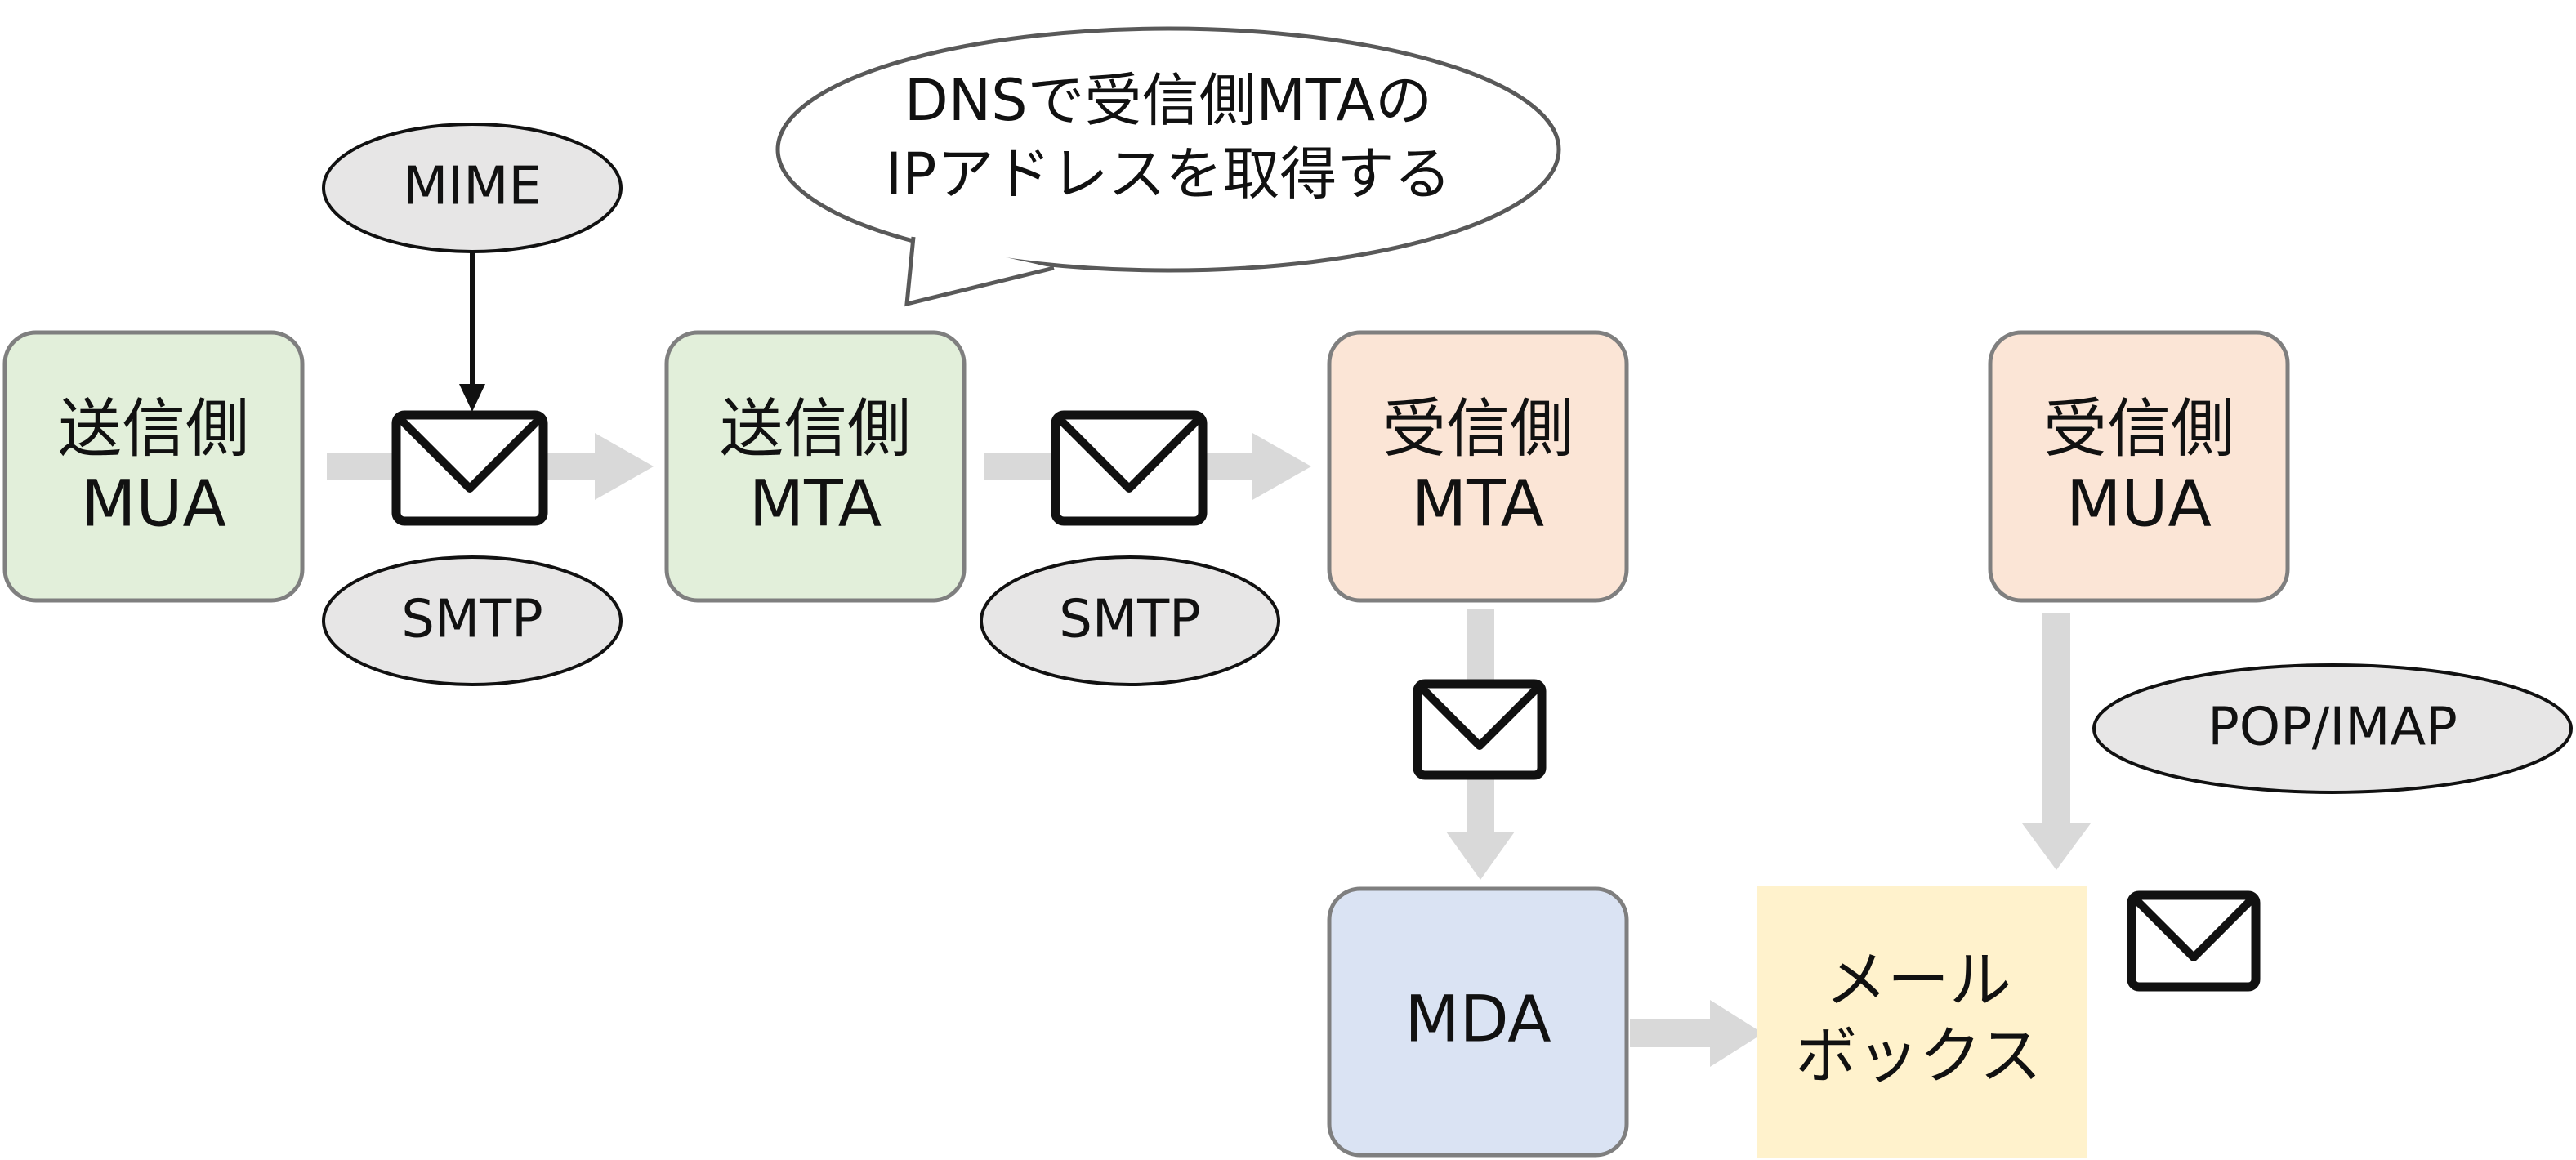 This screenshot has height=1160, width=2576. I want to click on sender-mua-label-2: MUA, so click(153, 504).